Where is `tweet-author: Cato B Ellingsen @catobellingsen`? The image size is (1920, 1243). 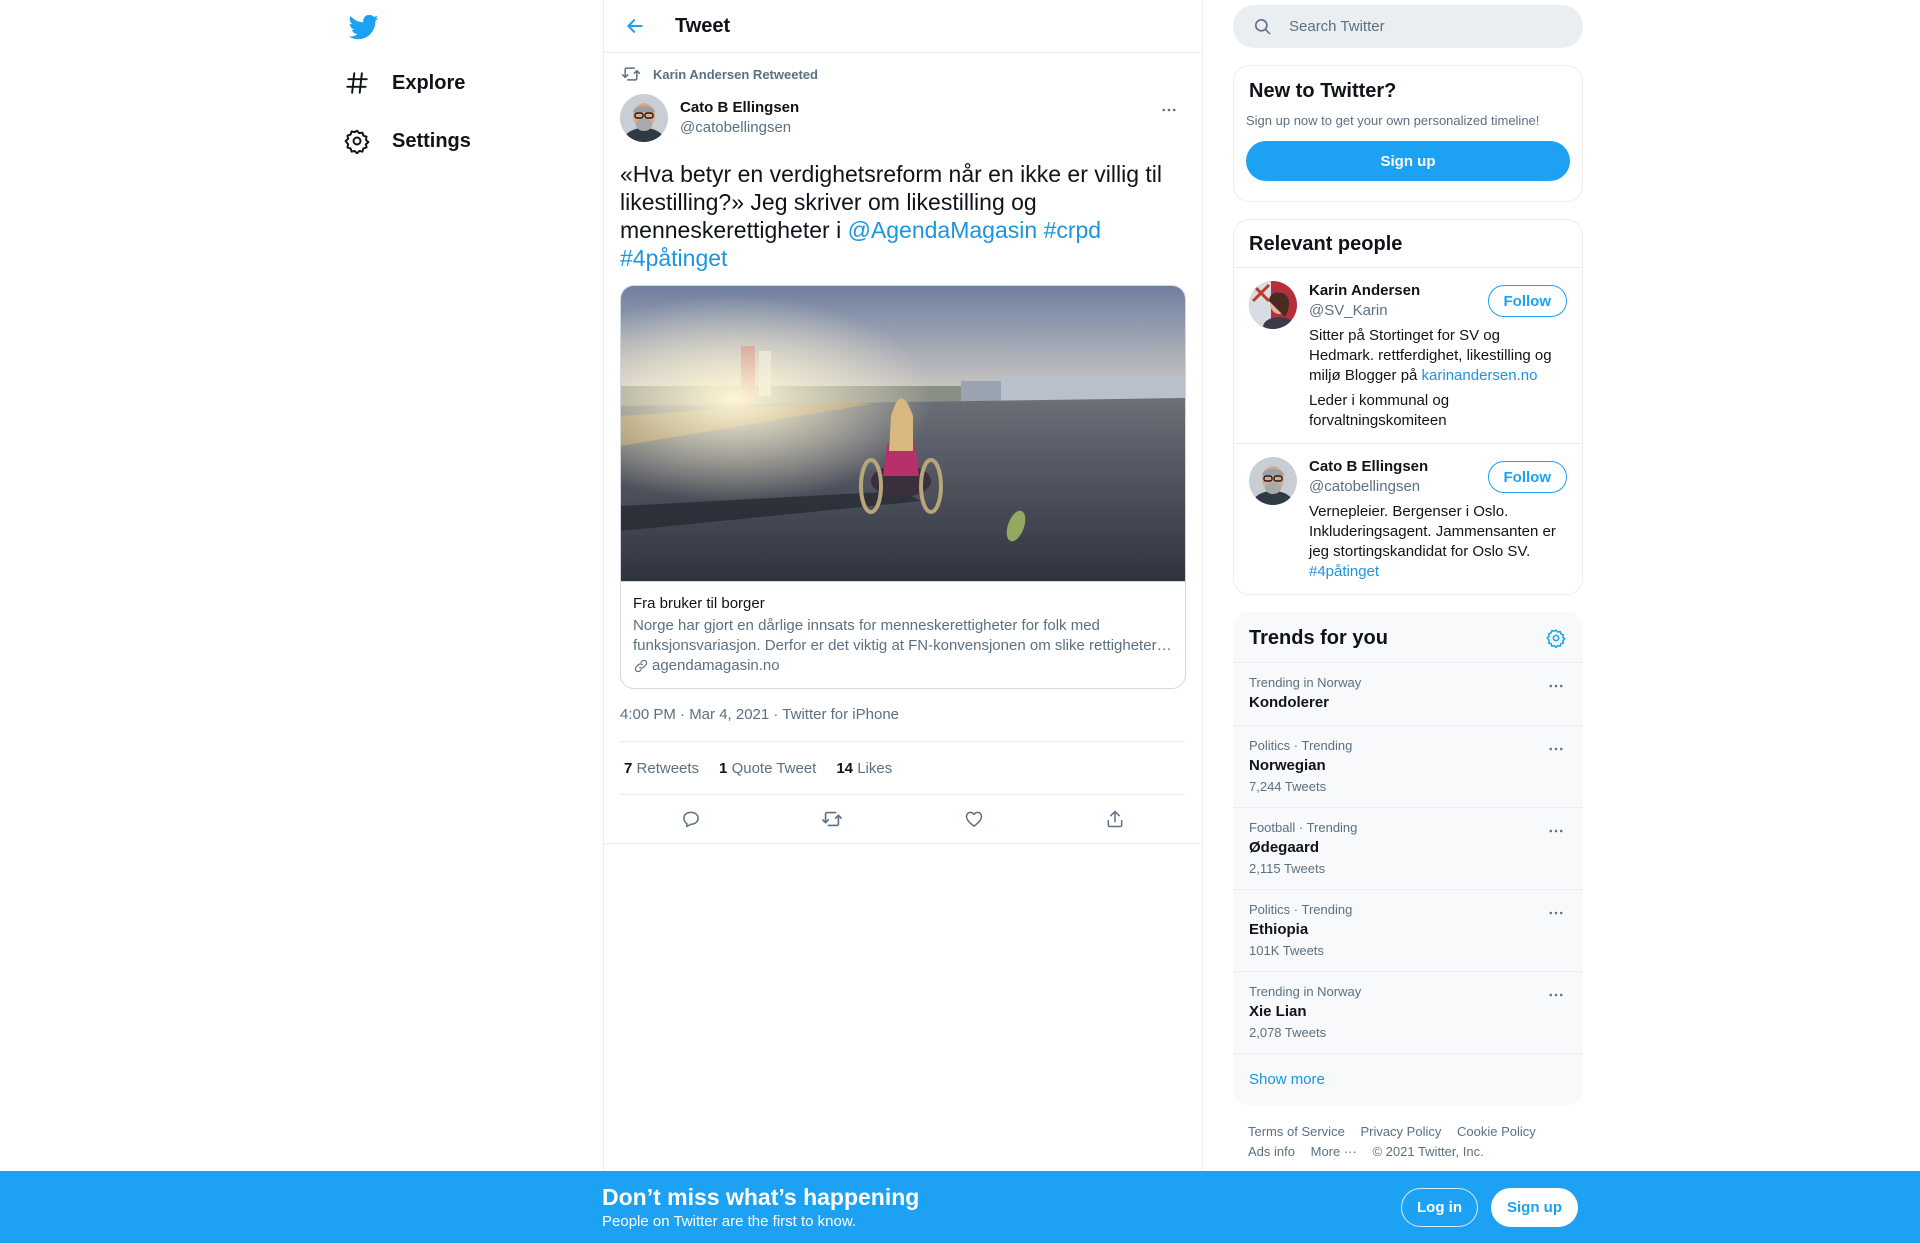
tweet-author: Cato B Ellingsen @catobellingsen is located at coordinates (903, 118).